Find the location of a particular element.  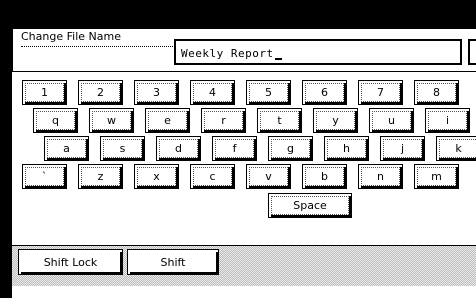

key-label: ` is located at coordinates (44, 176).